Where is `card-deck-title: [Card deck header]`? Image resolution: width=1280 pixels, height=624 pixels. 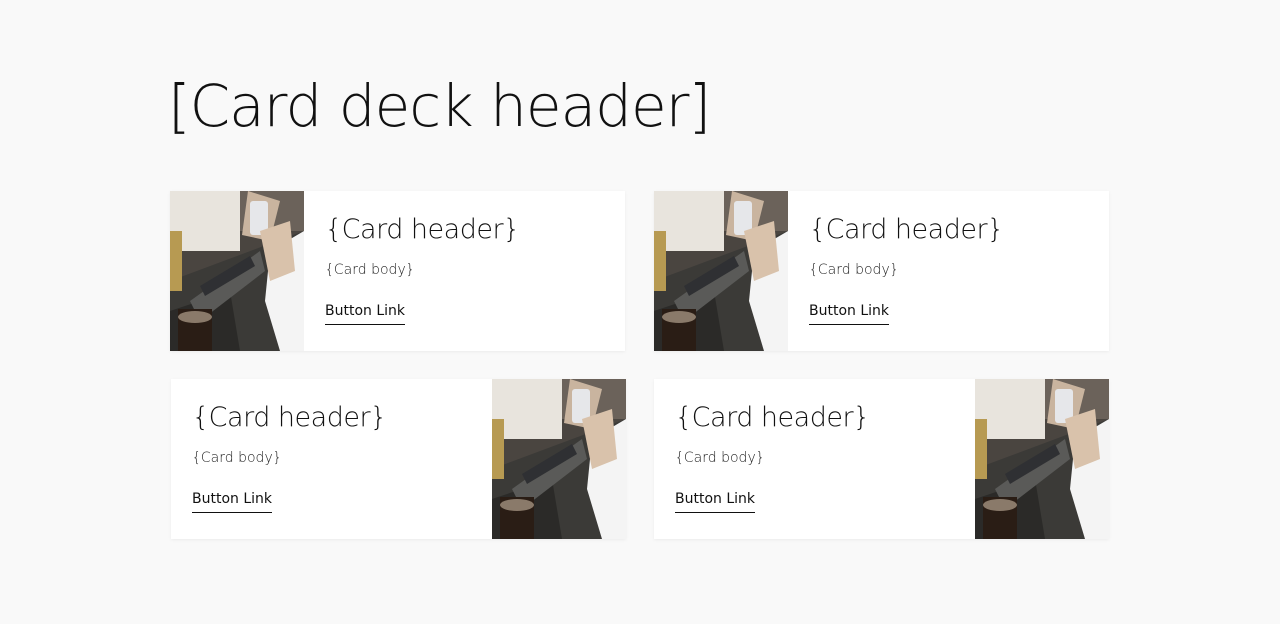 card-deck-title: [Card deck header] is located at coordinates (439, 106).